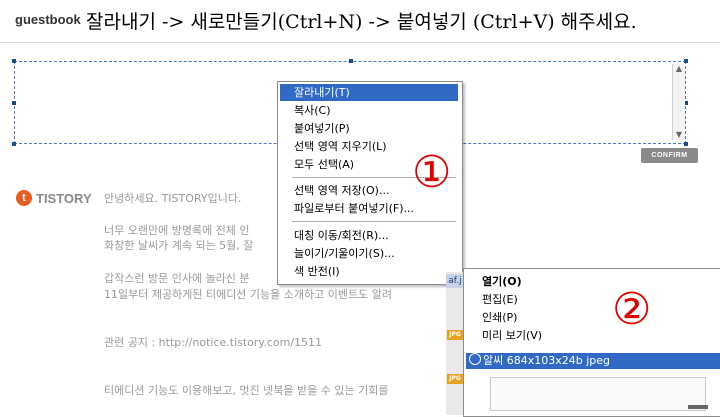  I want to click on notice-link: 관련 공지 : http://notice.tistory.com/1511, so click(213, 342).